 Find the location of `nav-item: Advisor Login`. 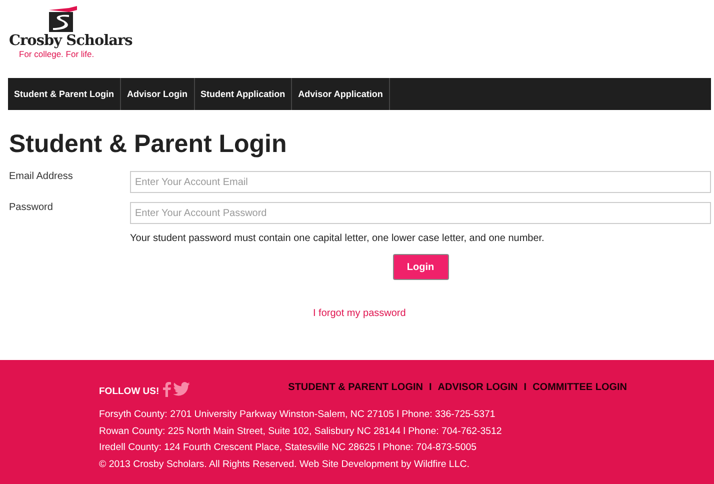

nav-item: Advisor Login is located at coordinates (157, 94).